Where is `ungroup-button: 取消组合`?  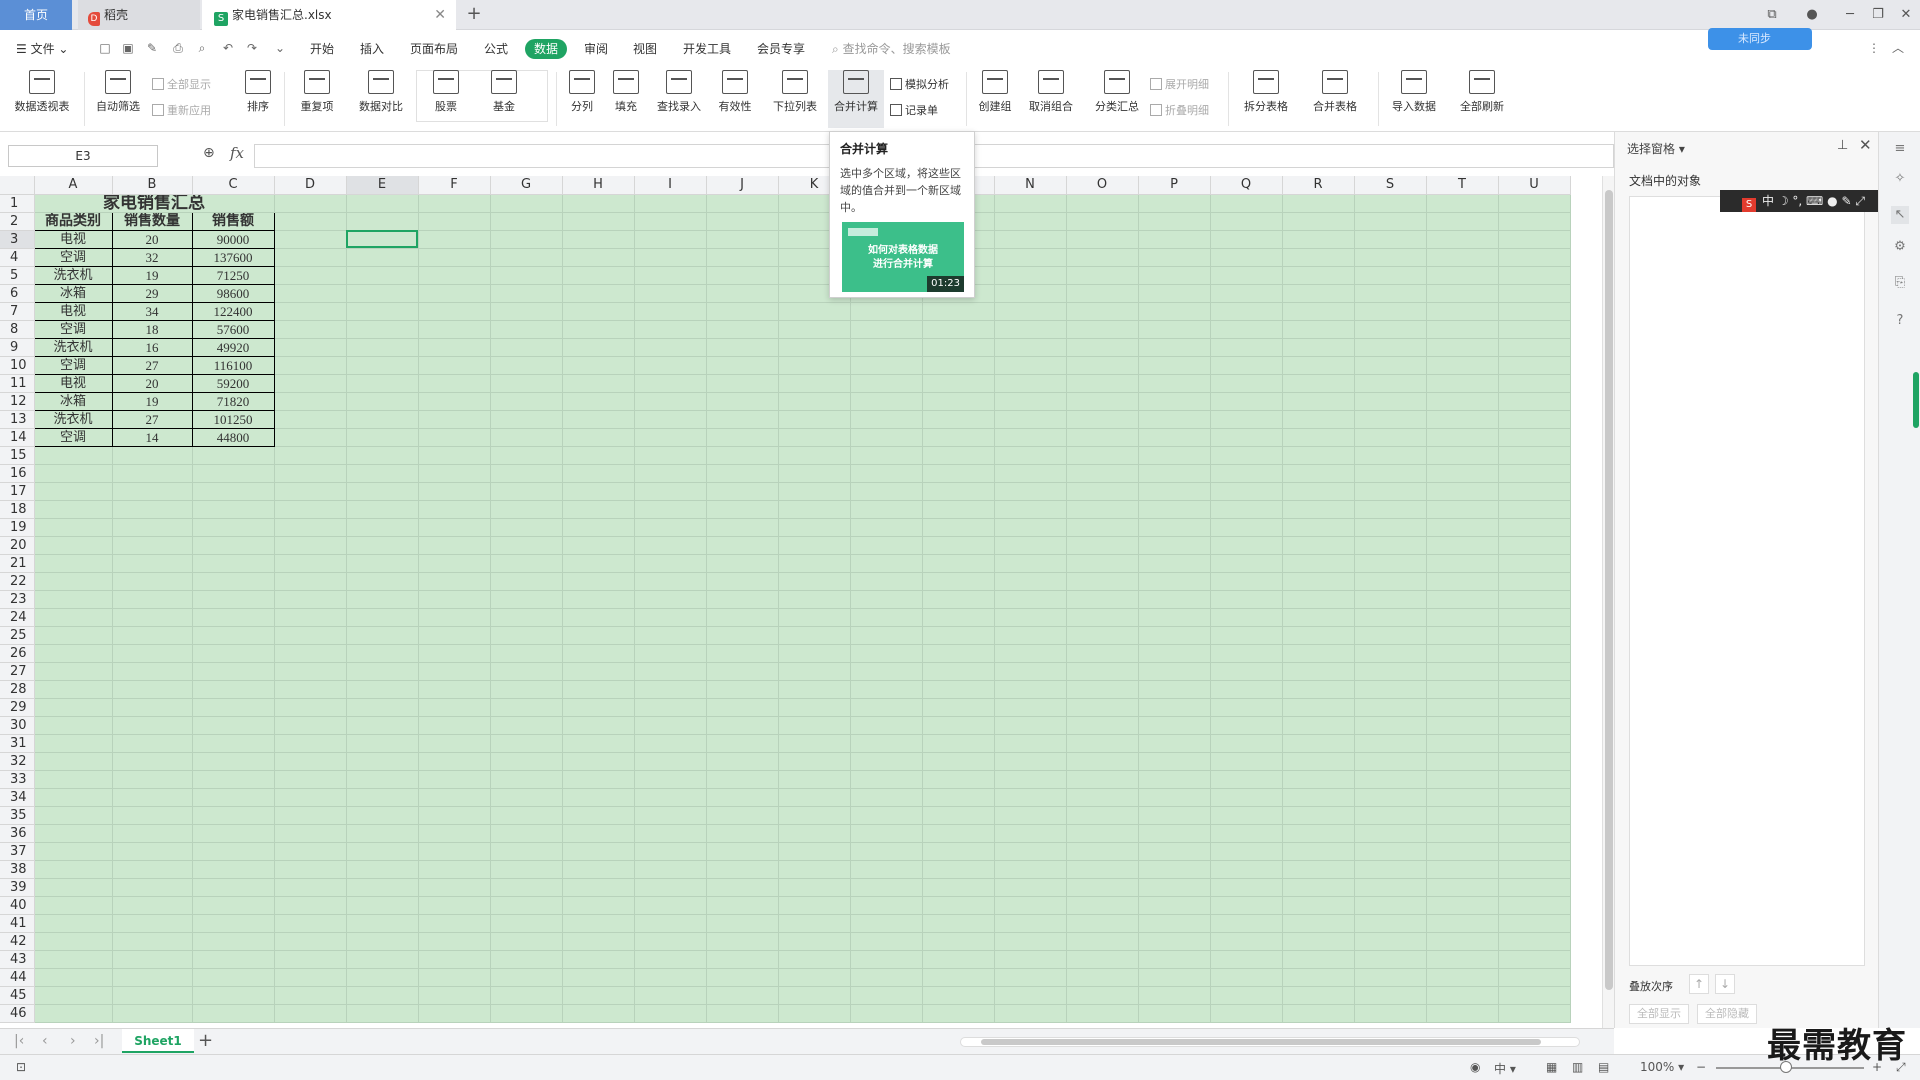 ungroup-button: 取消组合 is located at coordinates (1051, 92).